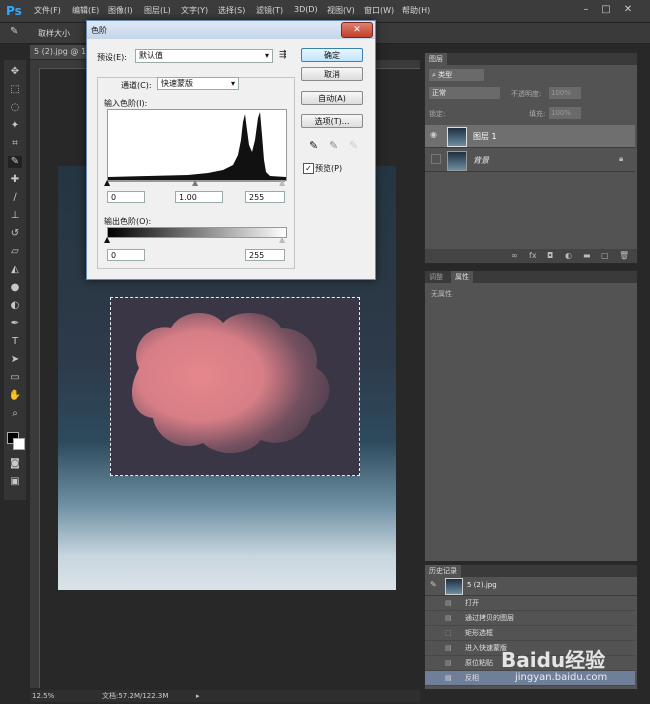 Image resolution: width=650 pixels, height=704 pixels. I want to click on menu-file: 文件(F), so click(47, 10).